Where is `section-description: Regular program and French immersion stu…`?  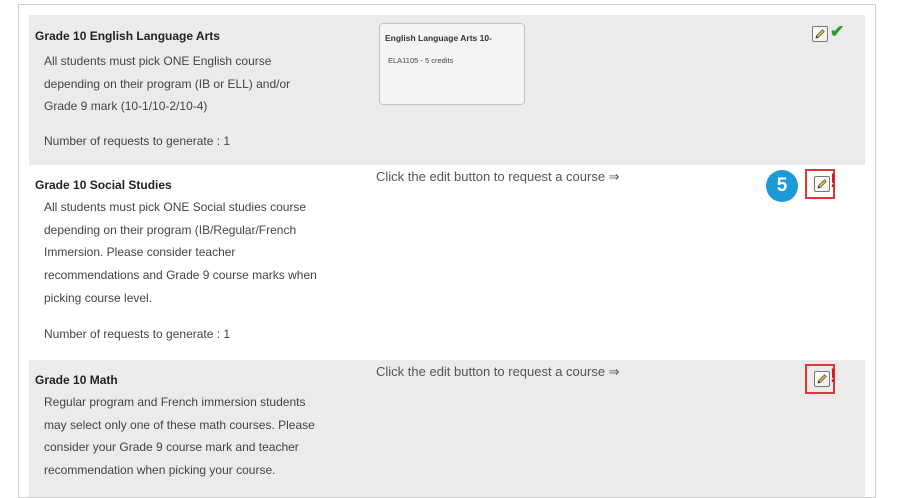 section-description: Regular program and French immersion stu… is located at coordinates (201, 436).